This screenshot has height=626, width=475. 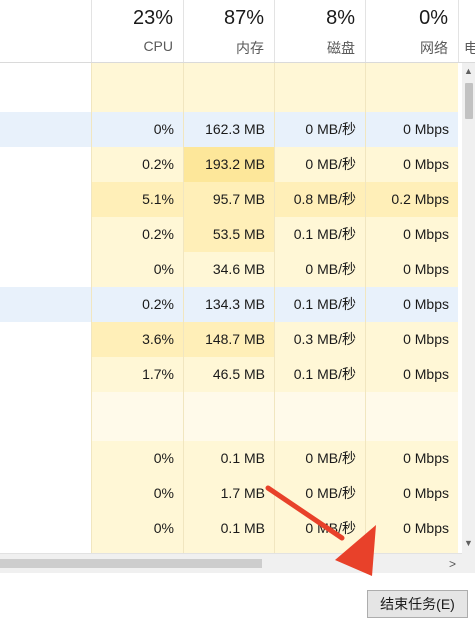 What do you see at coordinates (320, 339) in the screenshot?
I see `cell-disk: 0.3 MB/秒` at bounding box center [320, 339].